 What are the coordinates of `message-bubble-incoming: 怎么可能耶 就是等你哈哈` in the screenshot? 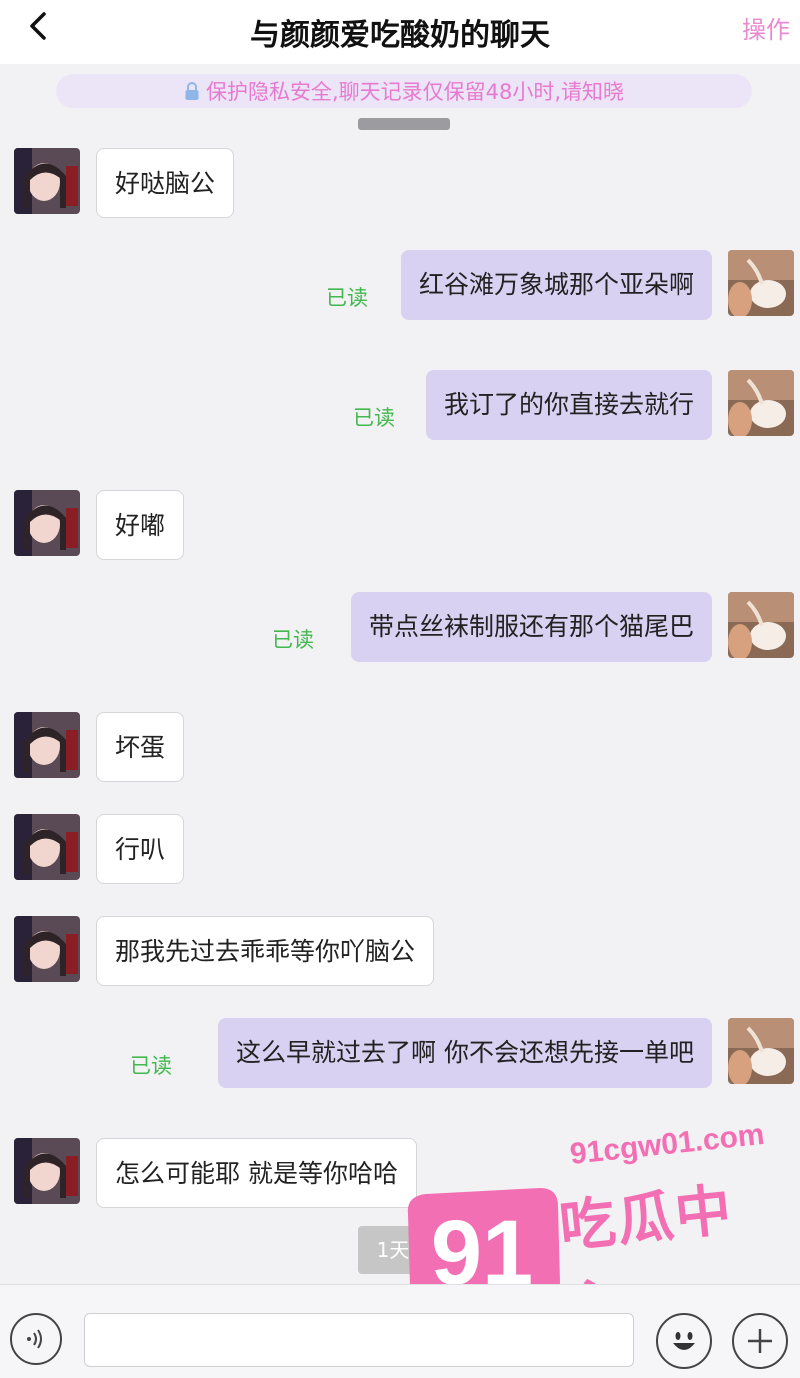 It's located at (256, 1173).